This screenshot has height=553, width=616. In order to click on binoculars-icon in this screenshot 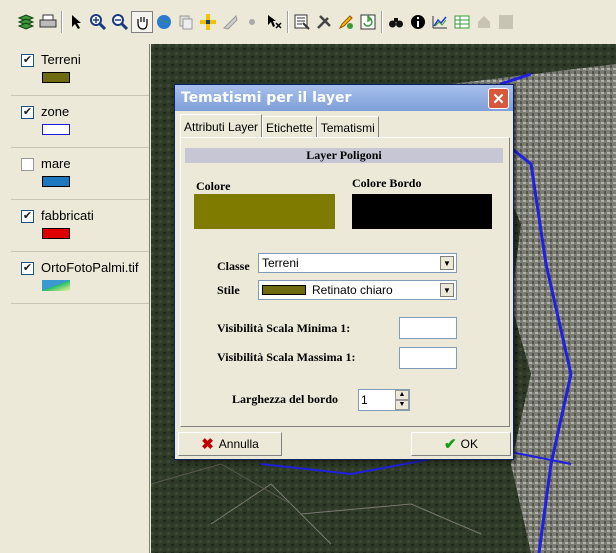, I will do `click(396, 22)`.